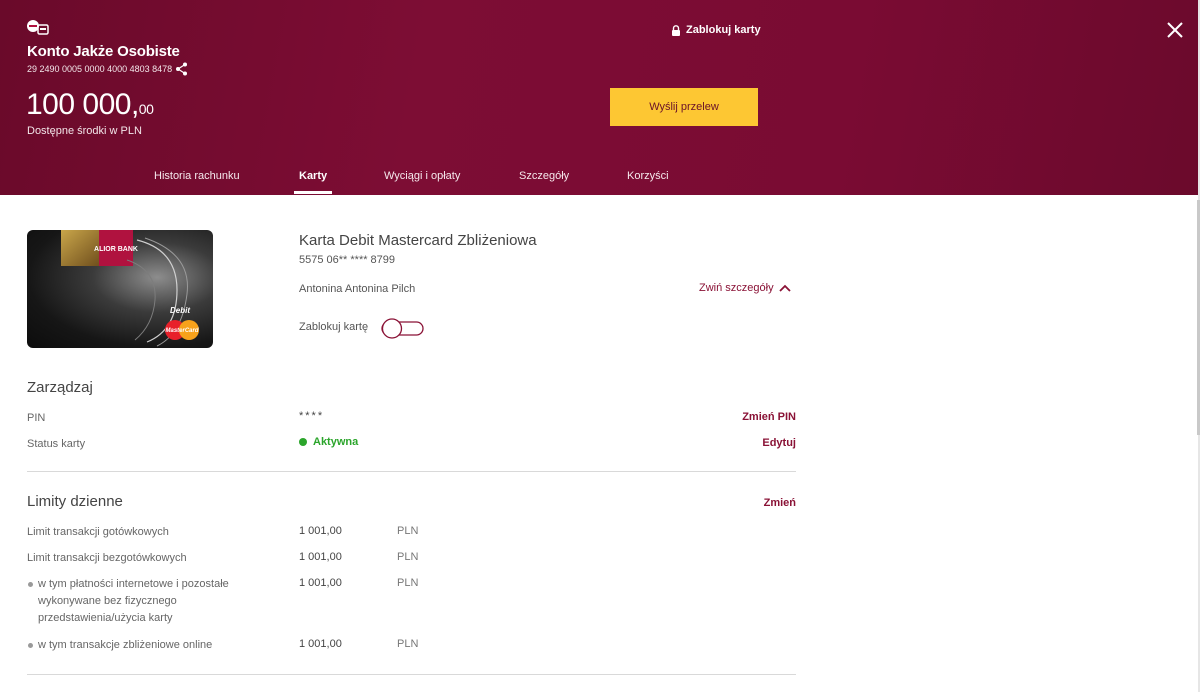  Describe the element at coordinates (82, 104) in the screenshot. I see `balance-integer: 100 000,` at that location.